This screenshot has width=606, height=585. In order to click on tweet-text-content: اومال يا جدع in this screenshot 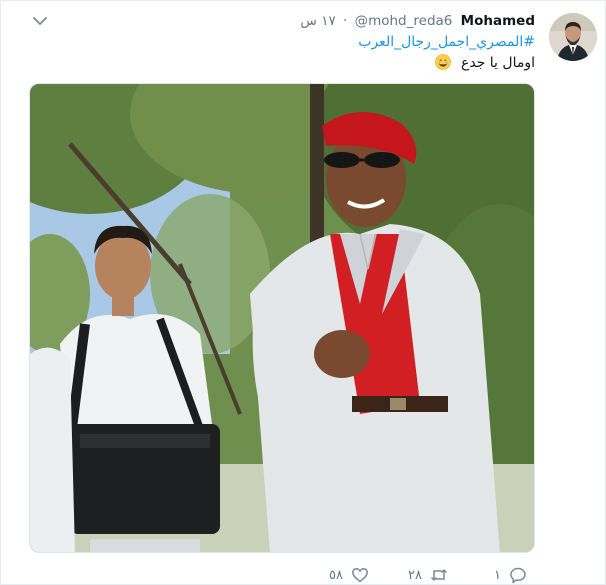, I will do `click(497, 63)`.